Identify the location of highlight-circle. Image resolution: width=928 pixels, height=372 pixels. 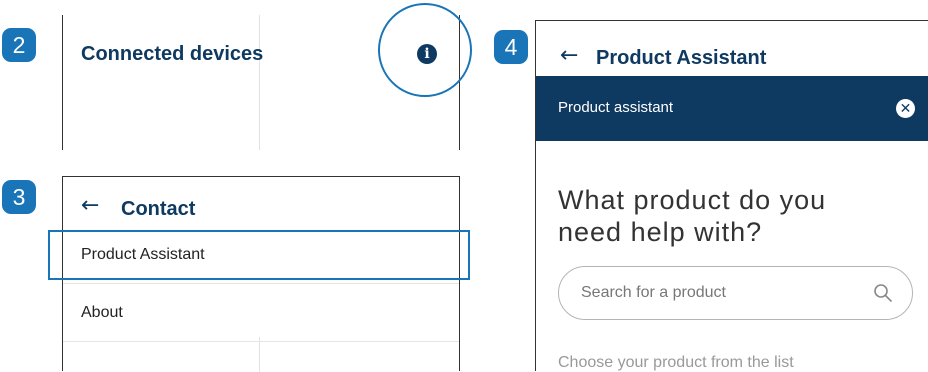
(425, 50).